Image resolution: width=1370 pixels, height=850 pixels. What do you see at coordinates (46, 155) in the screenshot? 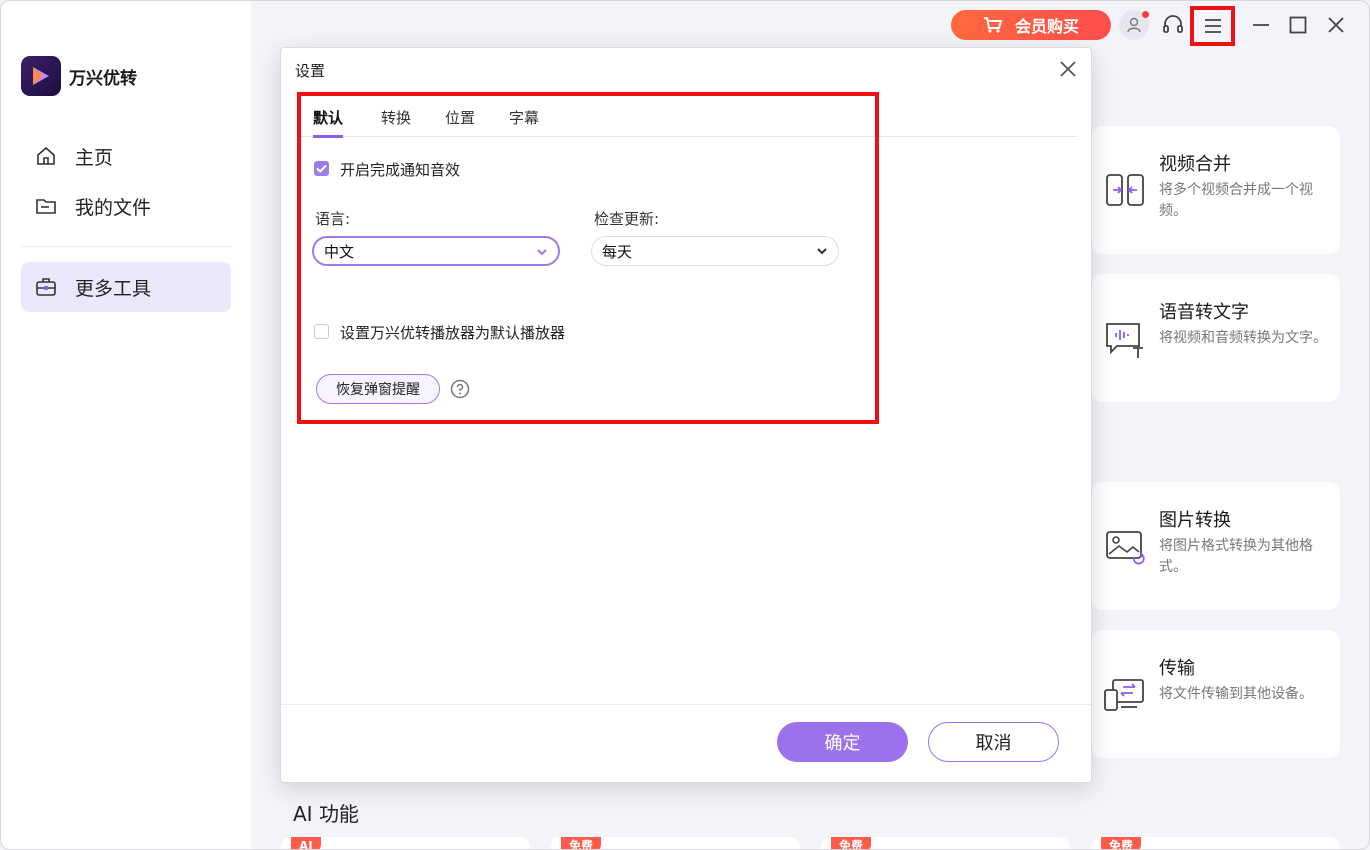
I see `home-icon` at bounding box center [46, 155].